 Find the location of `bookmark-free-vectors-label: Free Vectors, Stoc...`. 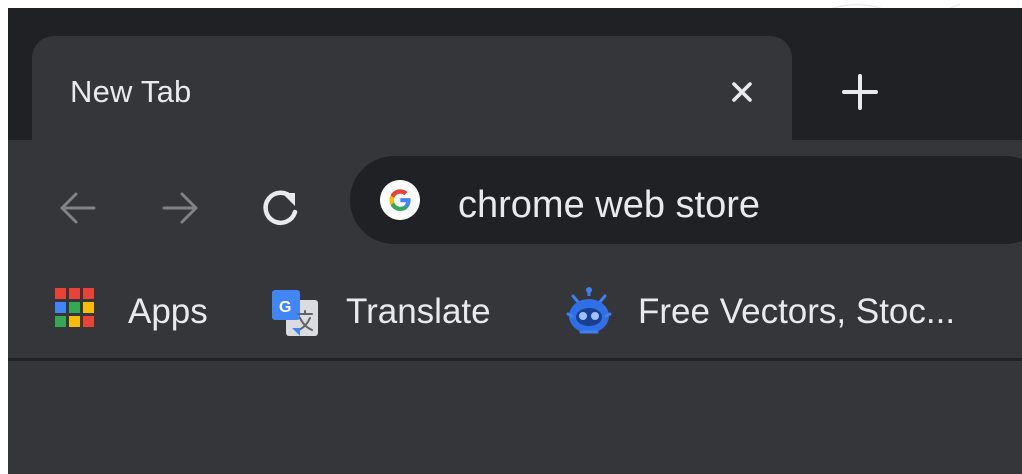

bookmark-free-vectors-label: Free Vectors, Stoc... is located at coordinates (797, 311).